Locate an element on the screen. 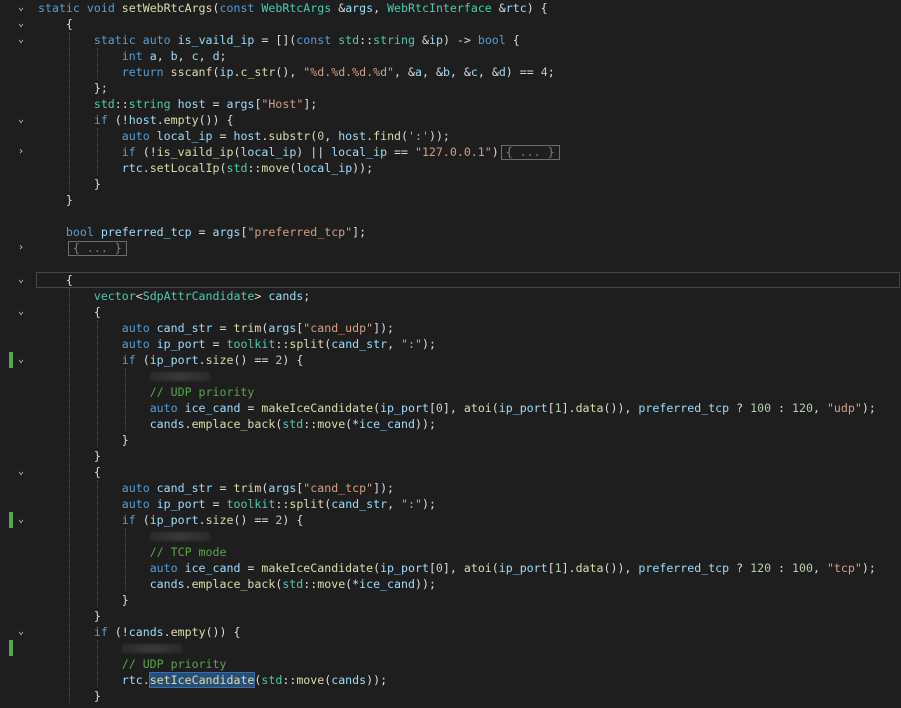  code-line: // TCP mode is located at coordinates (450, 552).